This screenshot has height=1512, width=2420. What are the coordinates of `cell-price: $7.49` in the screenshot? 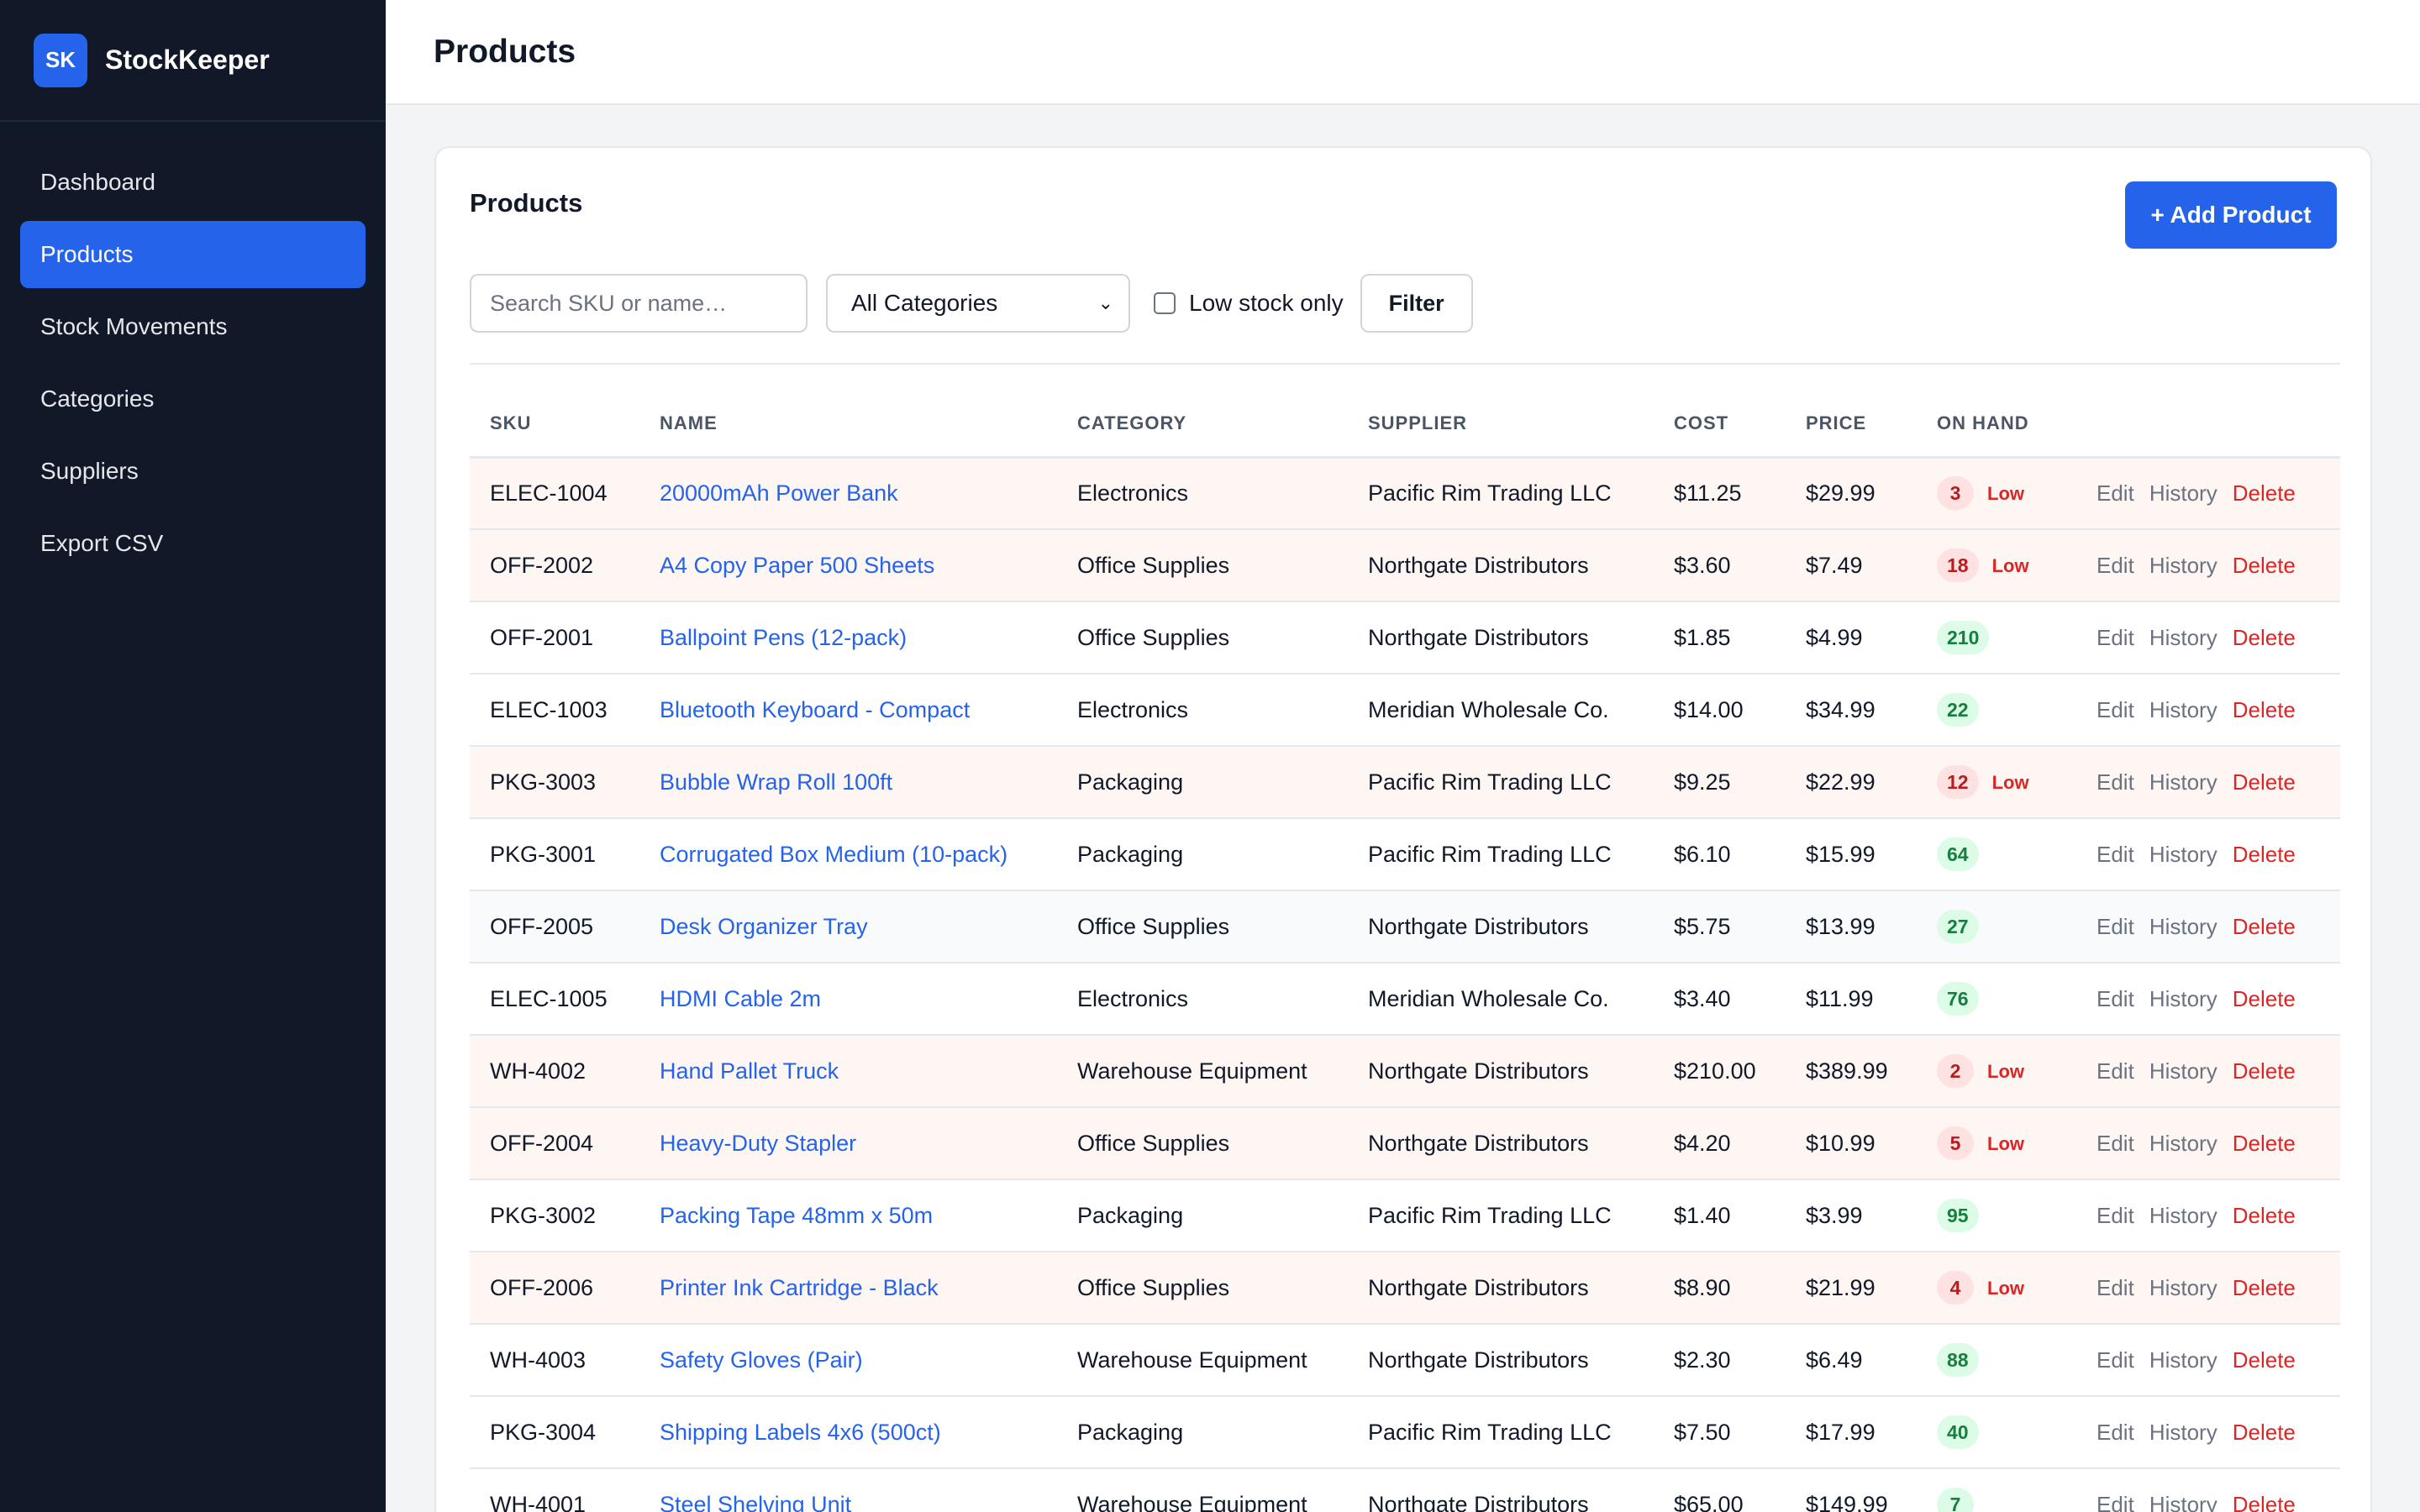 It's located at (1852, 565).